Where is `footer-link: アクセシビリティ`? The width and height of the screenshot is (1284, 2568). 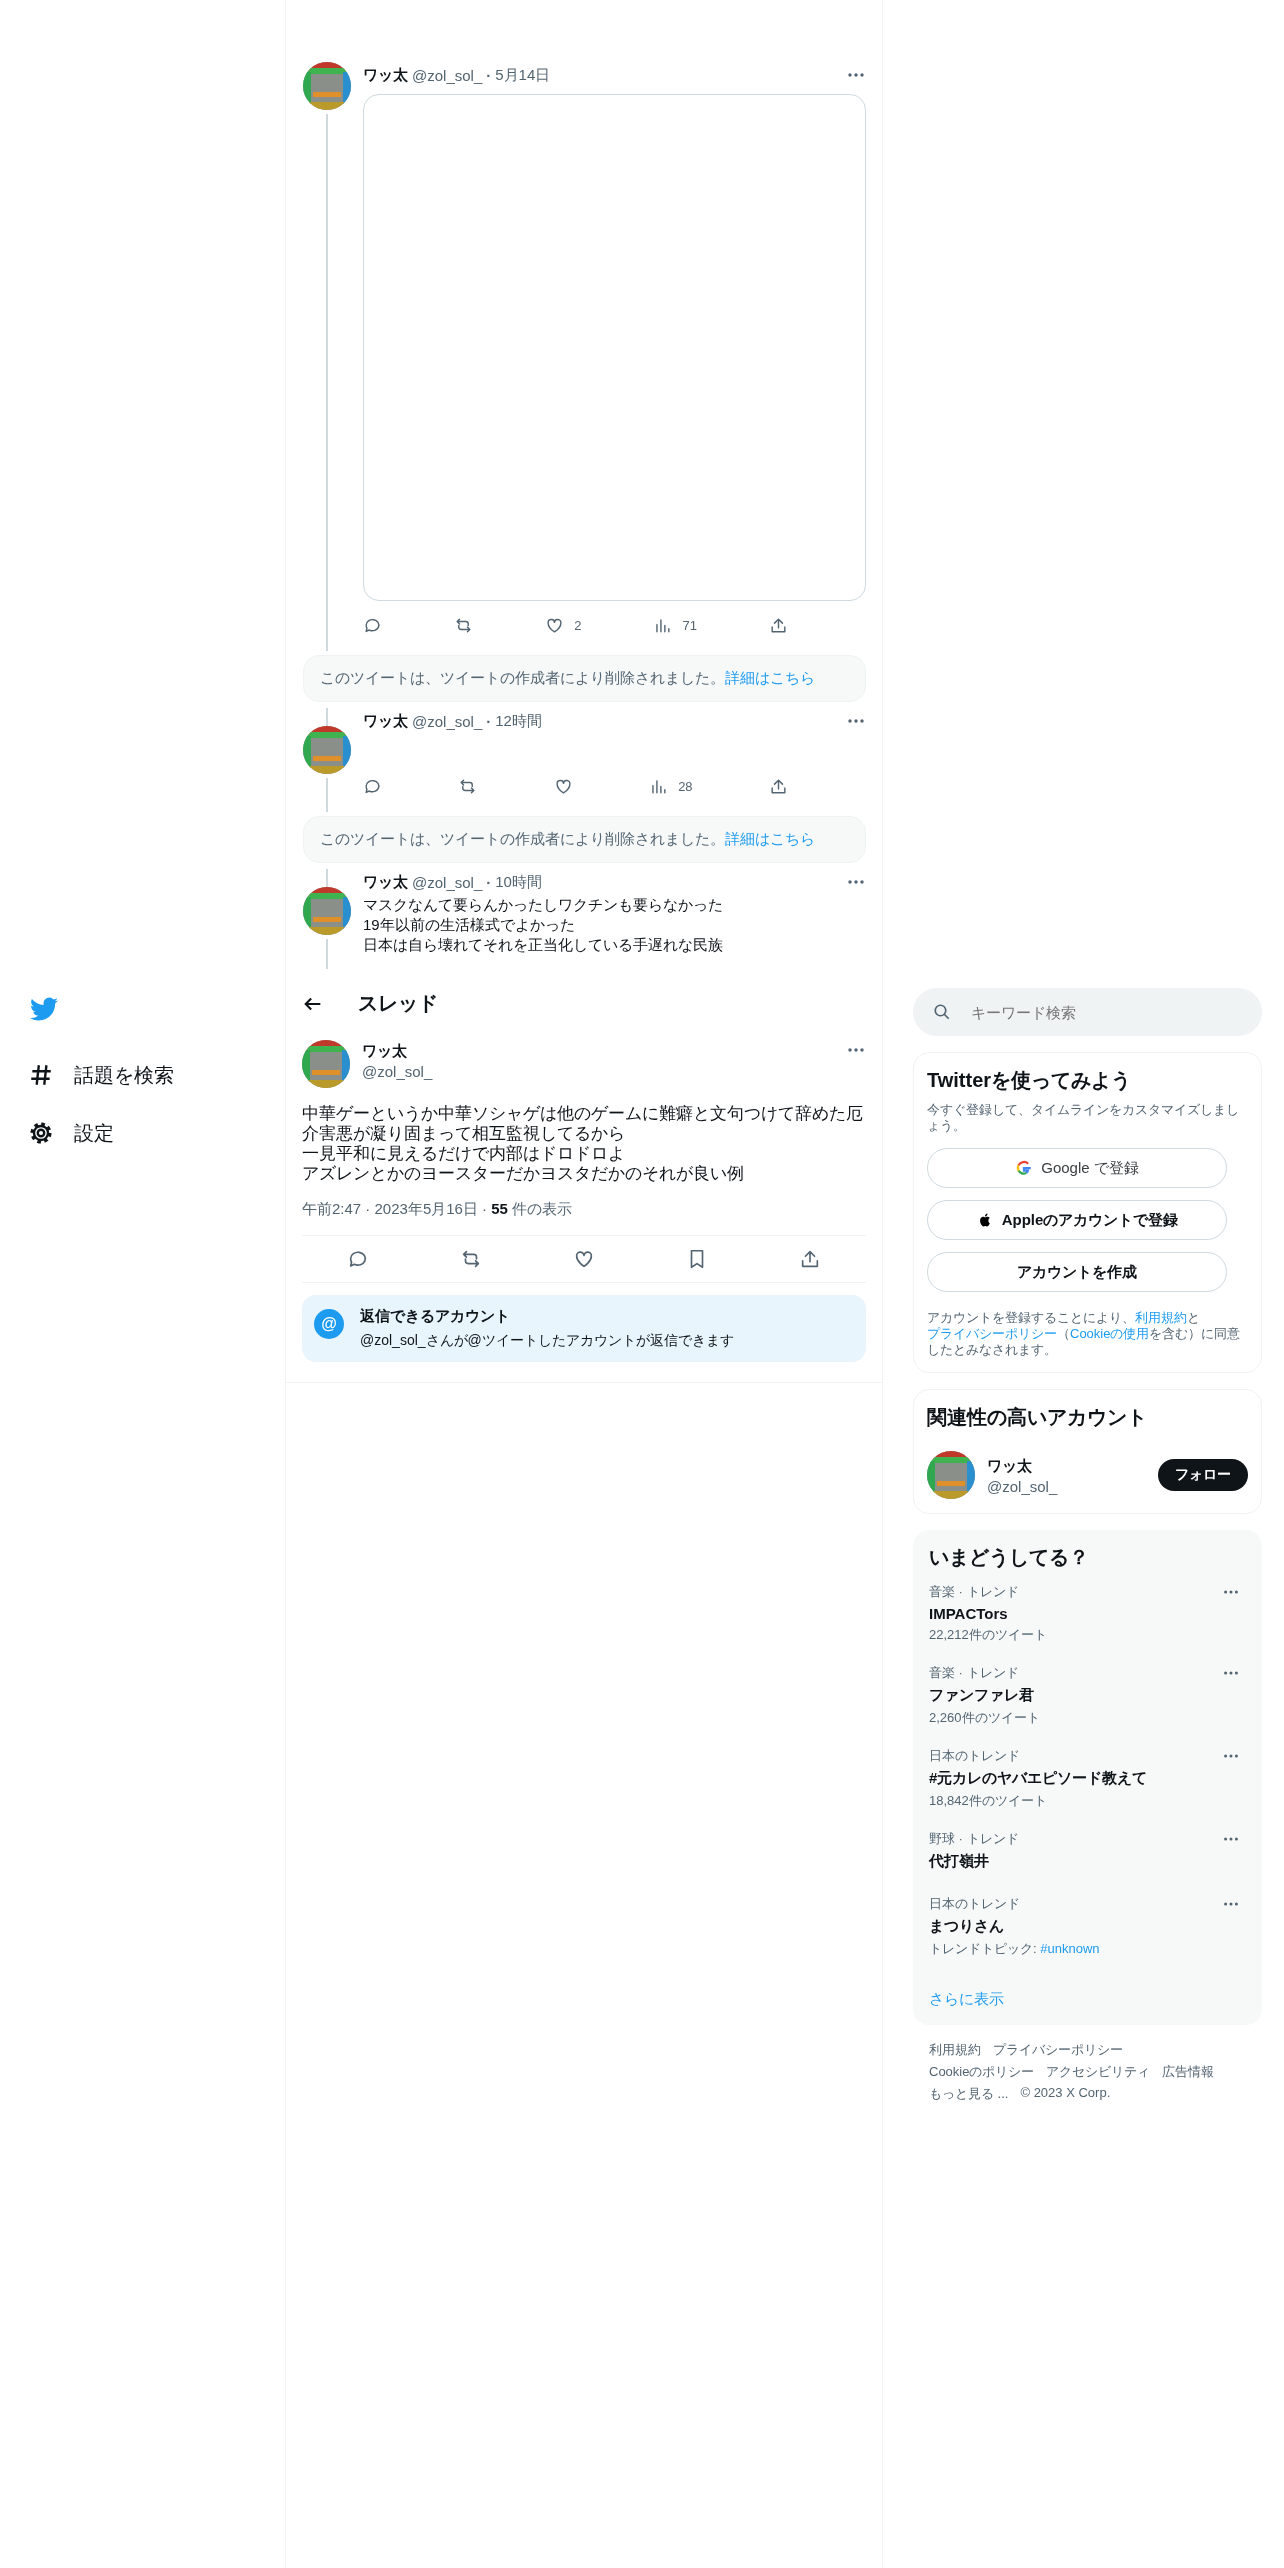
footer-link: アクセシビリティ is located at coordinates (1098, 2072).